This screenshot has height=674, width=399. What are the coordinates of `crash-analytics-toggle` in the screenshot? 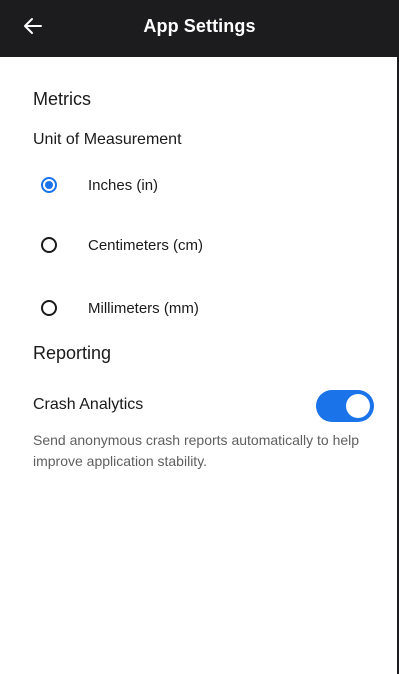 It's located at (345, 406).